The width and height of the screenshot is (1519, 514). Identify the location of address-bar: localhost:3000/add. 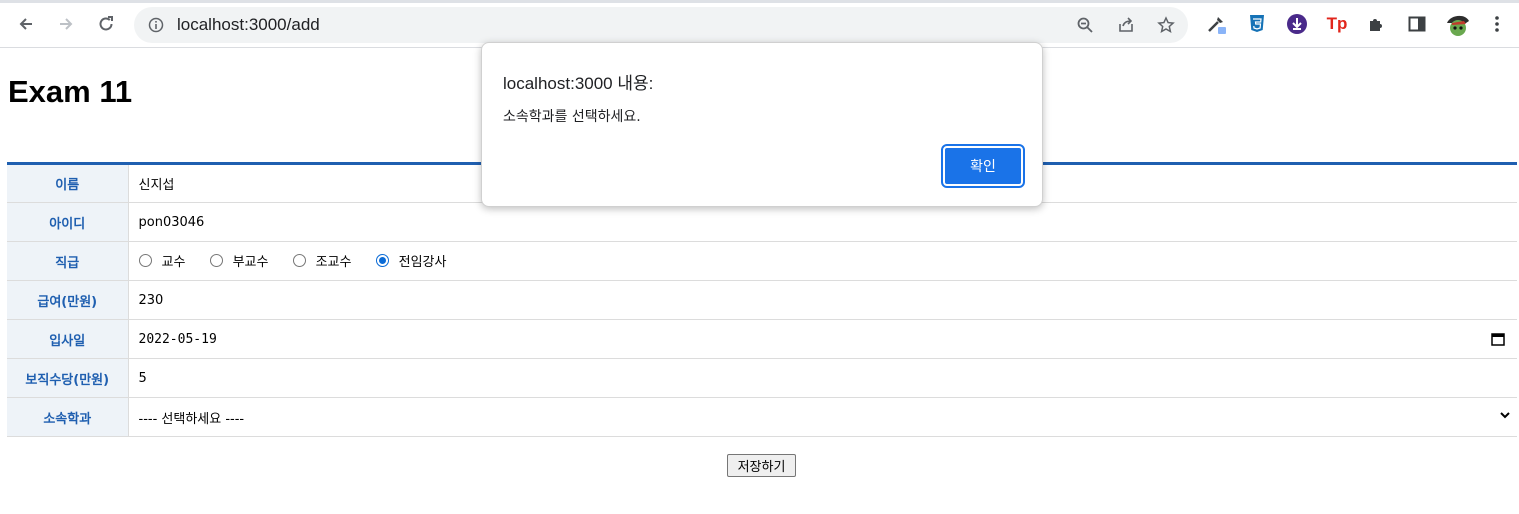
(661, 25).